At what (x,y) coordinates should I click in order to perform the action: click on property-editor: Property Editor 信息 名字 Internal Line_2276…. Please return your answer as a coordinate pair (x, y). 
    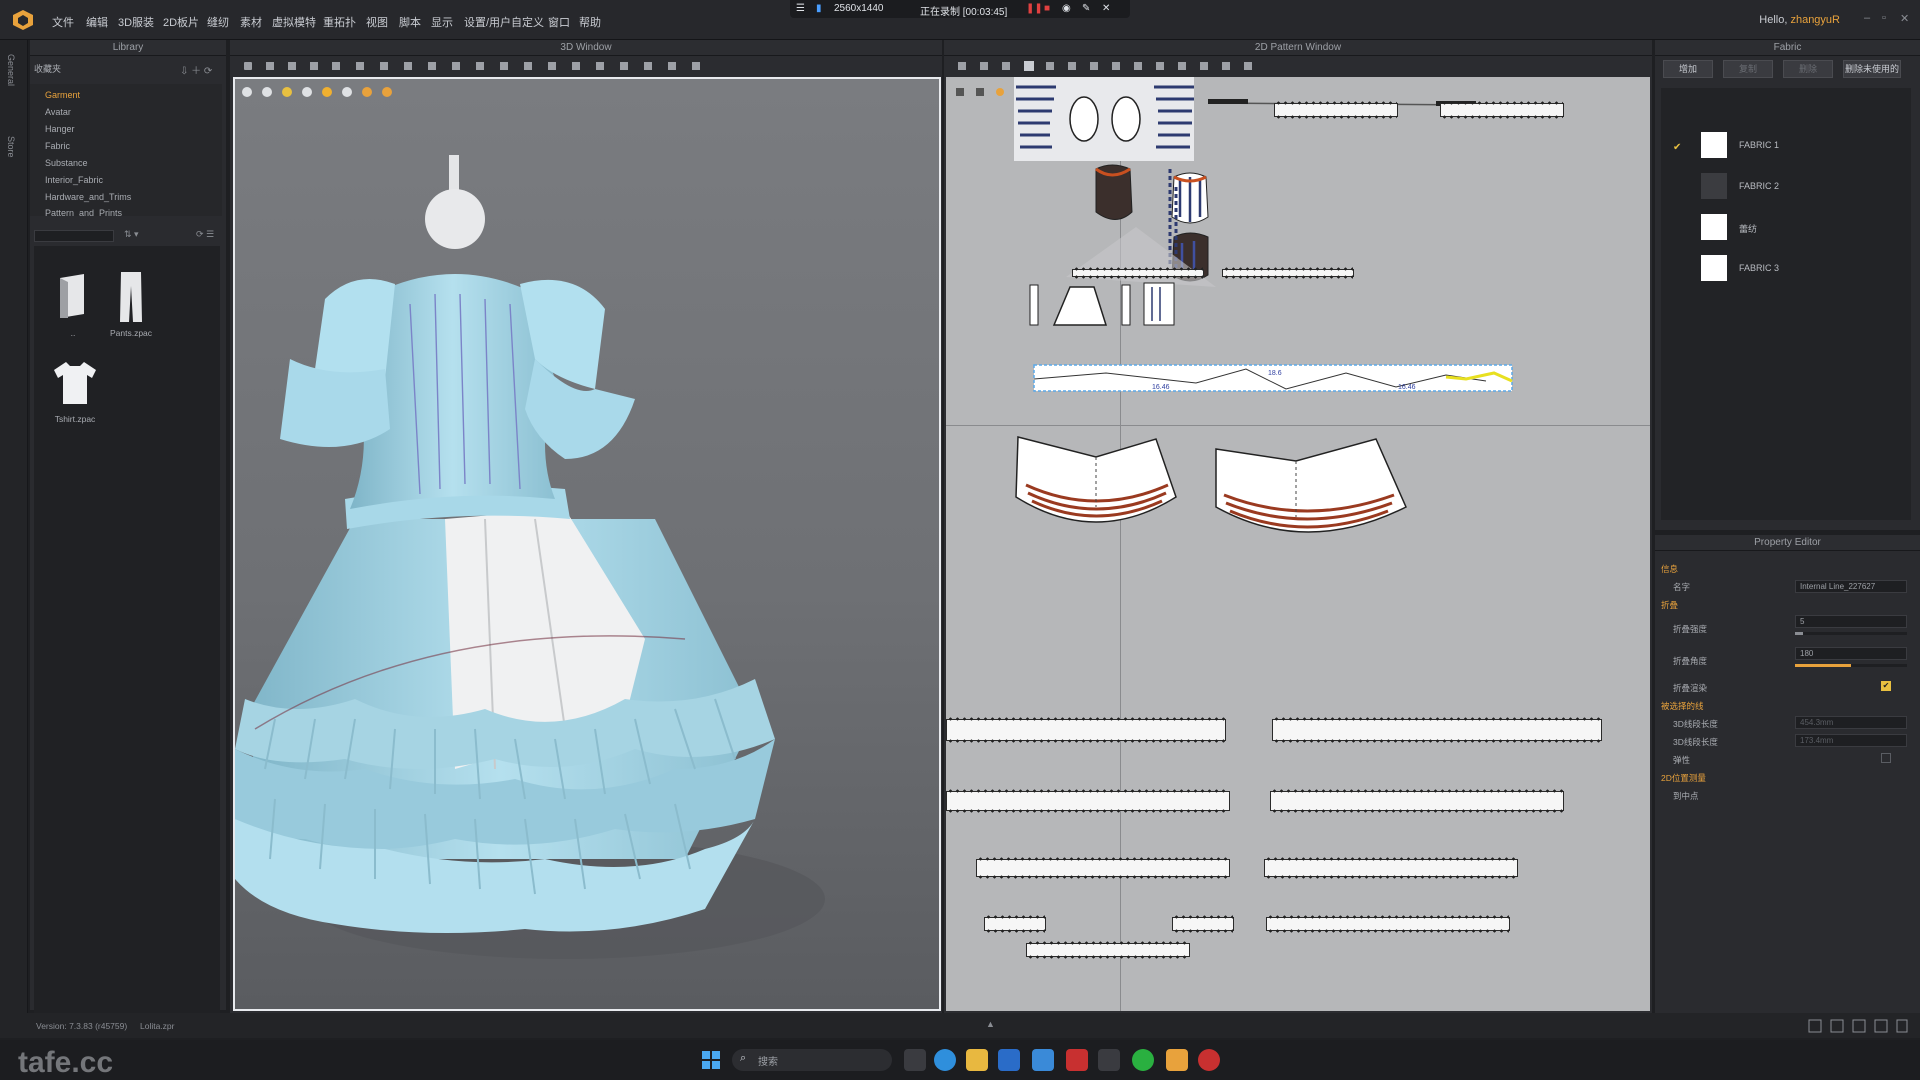
    Looking at the image, I should click on (1787, 774).